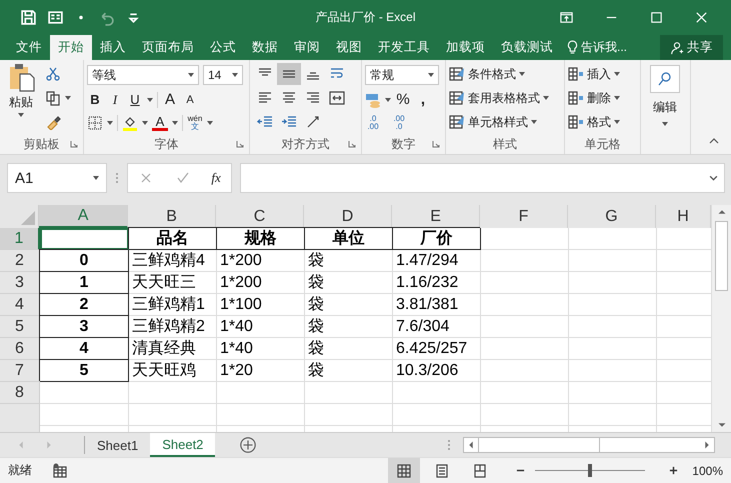 The width and height of the screenshot is (731, 483). I want to click on maximize-icon, so click(656, 17).